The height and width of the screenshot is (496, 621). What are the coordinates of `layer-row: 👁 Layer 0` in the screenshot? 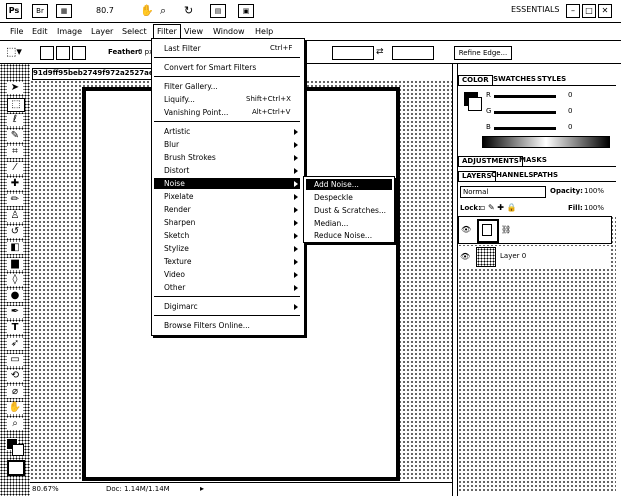 It's located at (534, 257).